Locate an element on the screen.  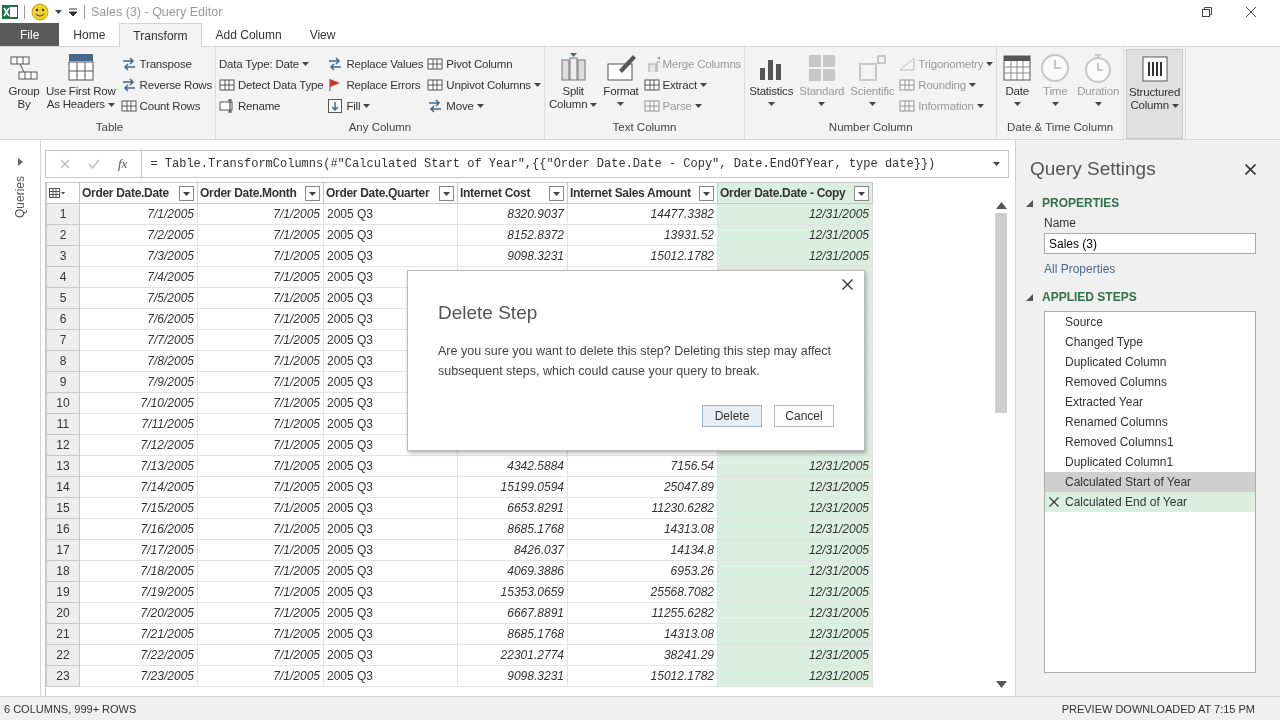
step-item: Renamed Columns is located at coordinates (1150, 422).